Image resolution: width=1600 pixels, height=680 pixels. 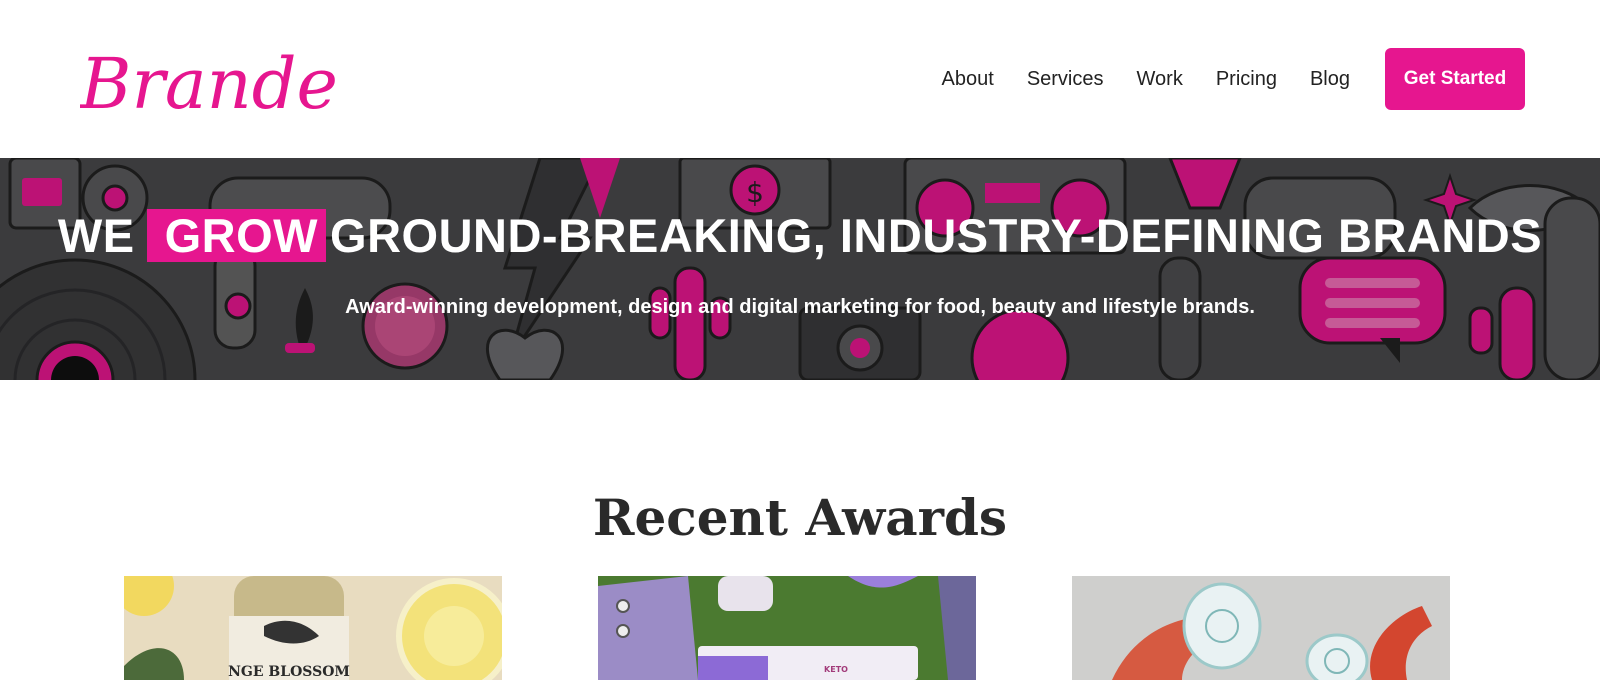 What do you see at coordinates (236, 235) in the screenshot?
I see `hero-headline-highlight: GROW` at bounding box center [236, 235].